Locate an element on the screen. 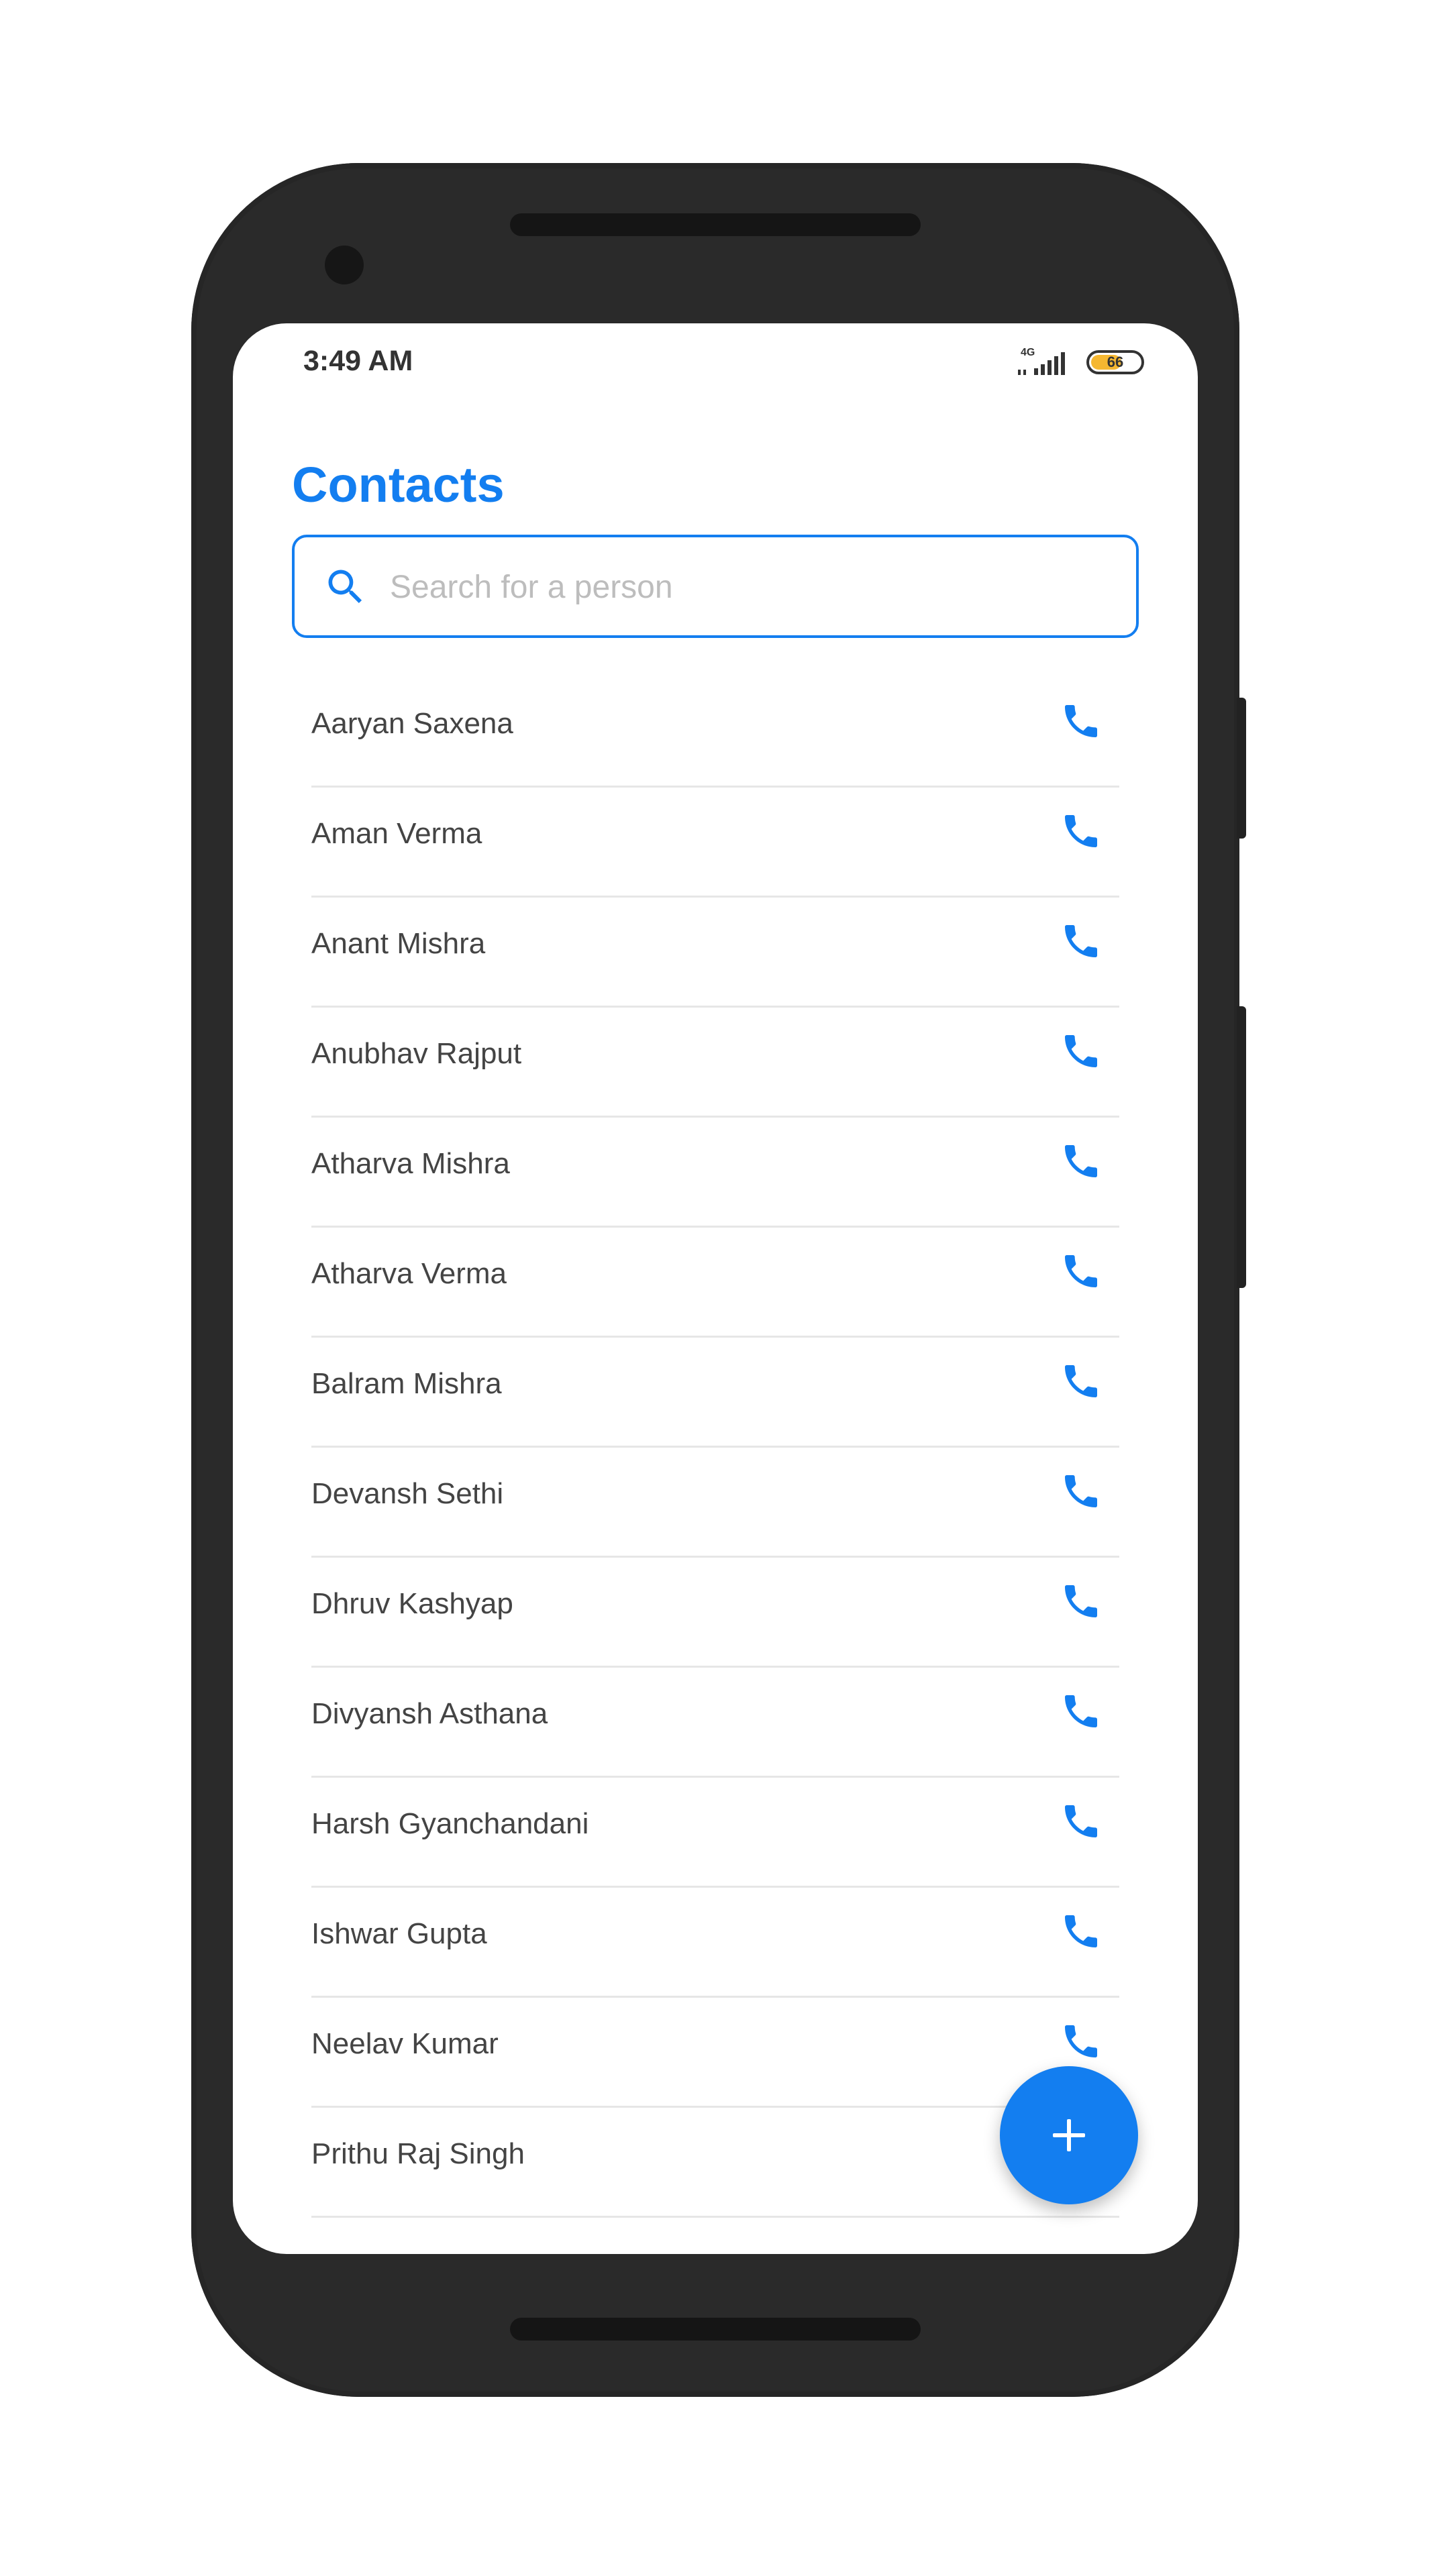 The height and width of the screenshot is (2576, 1432). contact-row: Divyansh Asthana is located at coordinates (715, 1723).